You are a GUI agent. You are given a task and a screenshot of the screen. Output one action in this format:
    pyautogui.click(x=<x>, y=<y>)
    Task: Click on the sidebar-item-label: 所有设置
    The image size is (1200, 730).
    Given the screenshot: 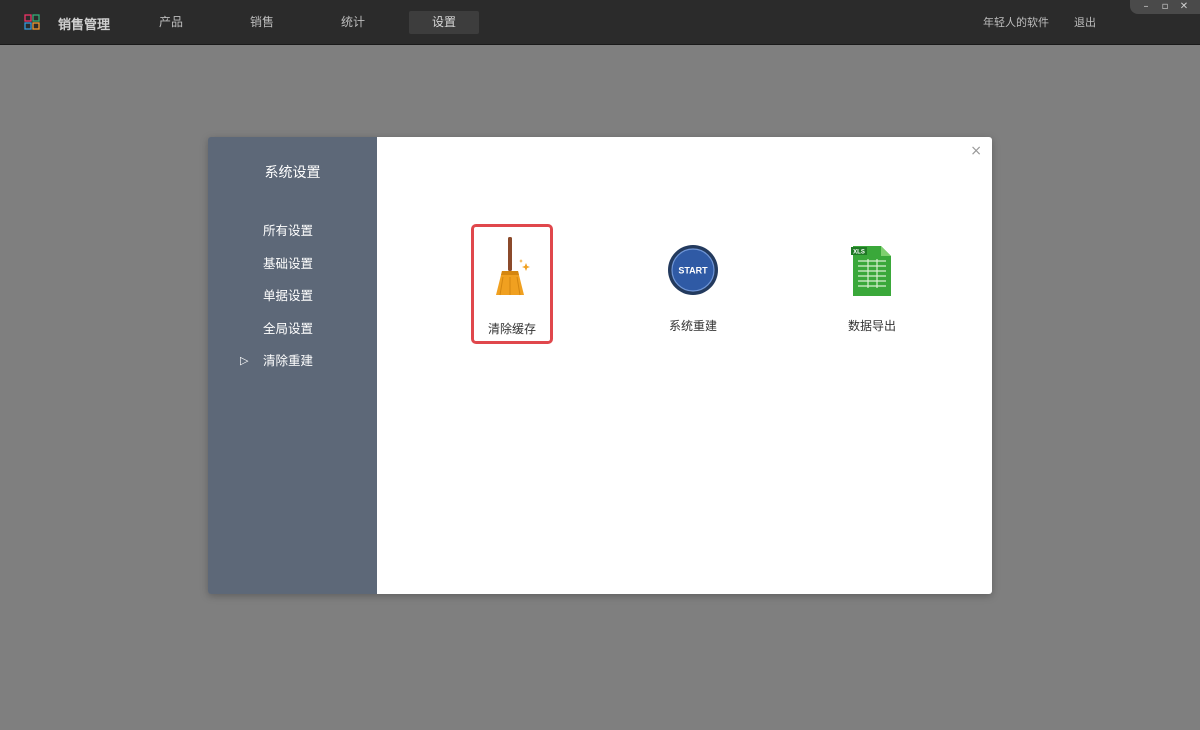 What is the action you would take?
    pyautogui.click(x=288, y=230)
    